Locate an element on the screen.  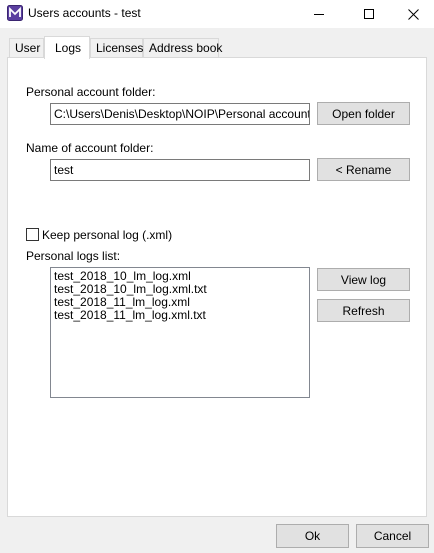
minimize-icon is located at coordinates (319, 14).